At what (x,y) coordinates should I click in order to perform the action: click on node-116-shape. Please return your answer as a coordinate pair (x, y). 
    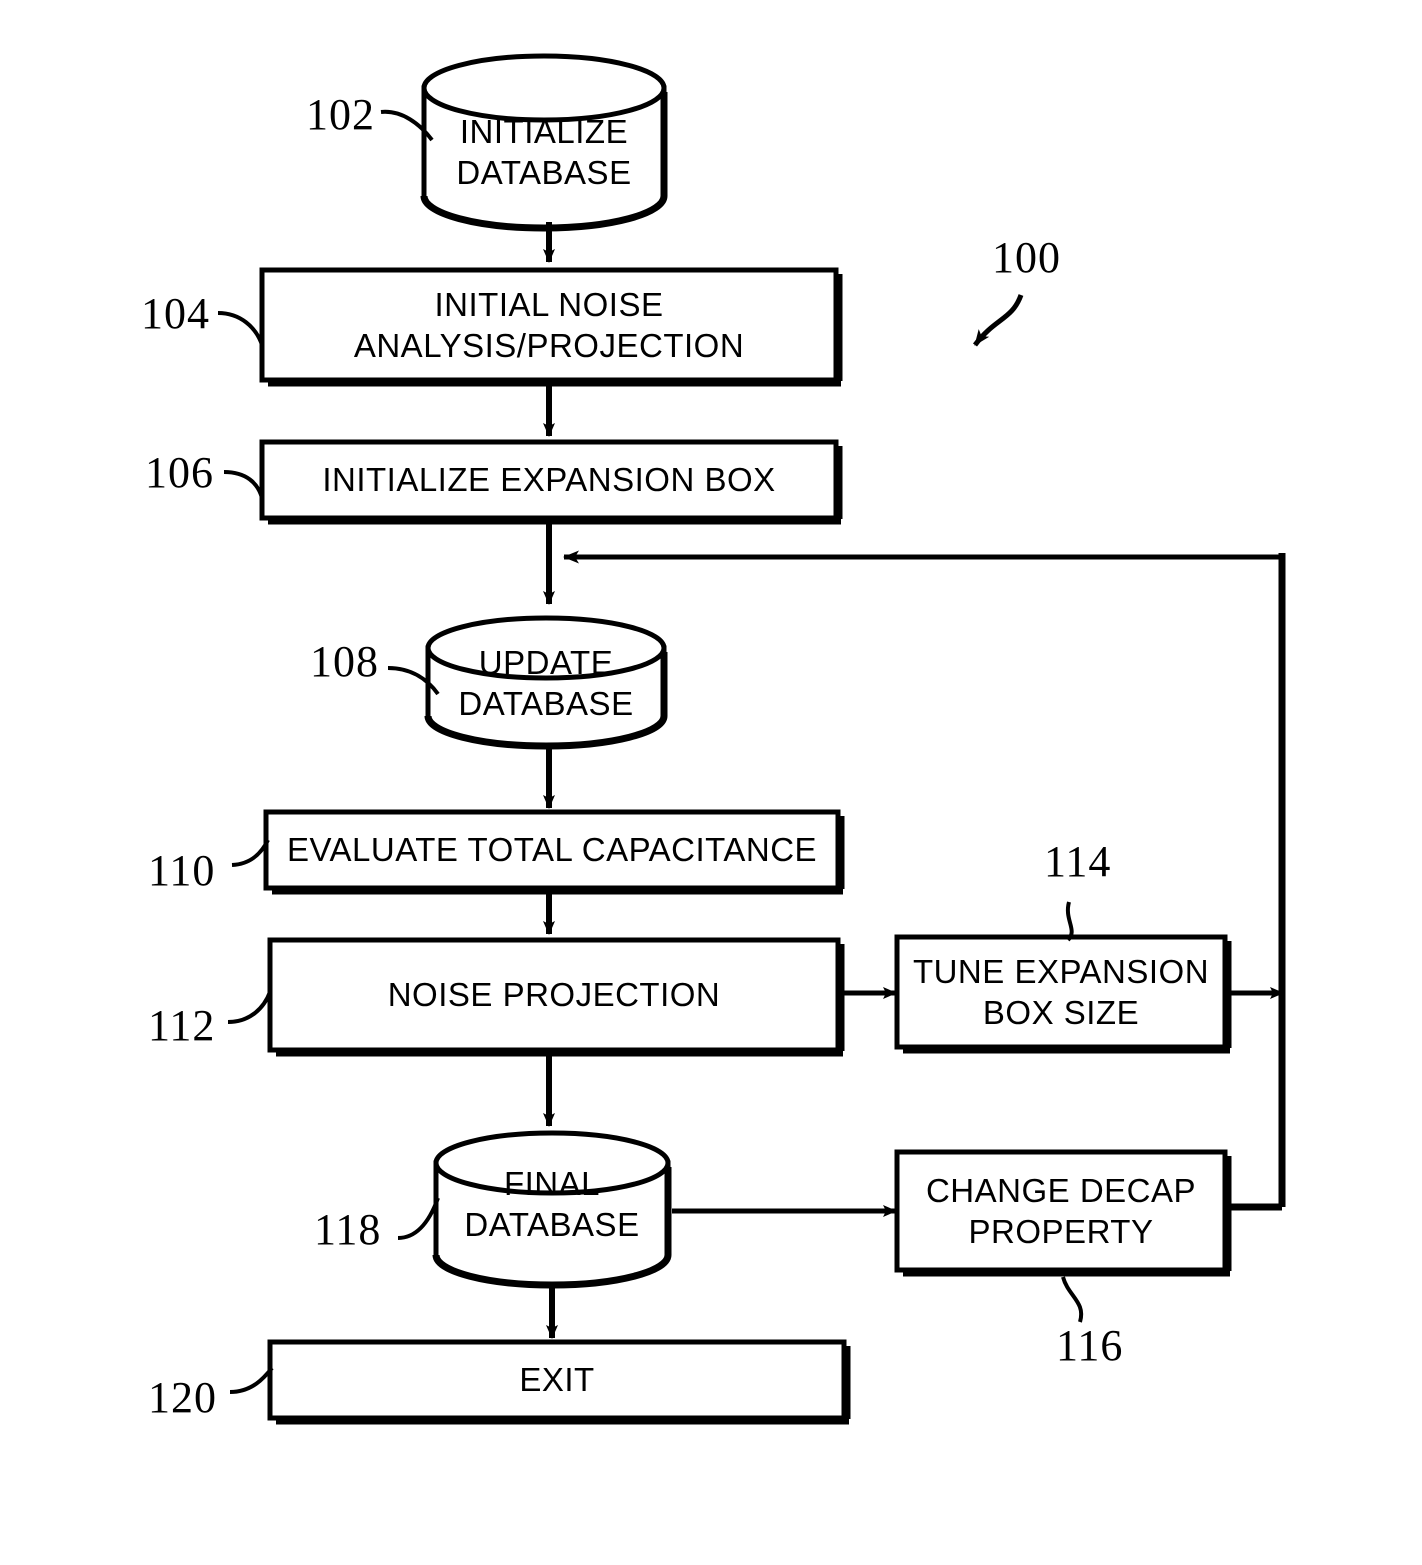
    Looking at the image, I should click on (1063, 1213).